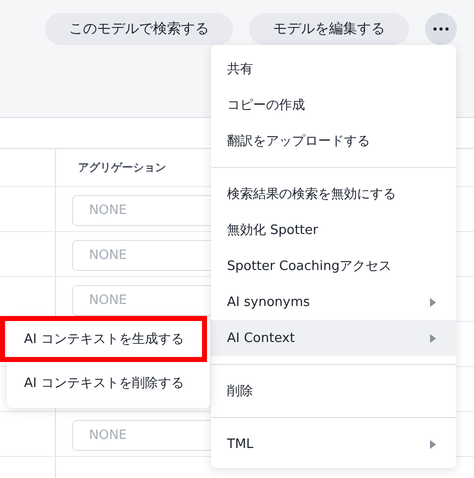 Image resolution: width=474 pixels, height=478 pixels. I want to click on menu-item-label: 無効化 Spotter, so click(272, 230).